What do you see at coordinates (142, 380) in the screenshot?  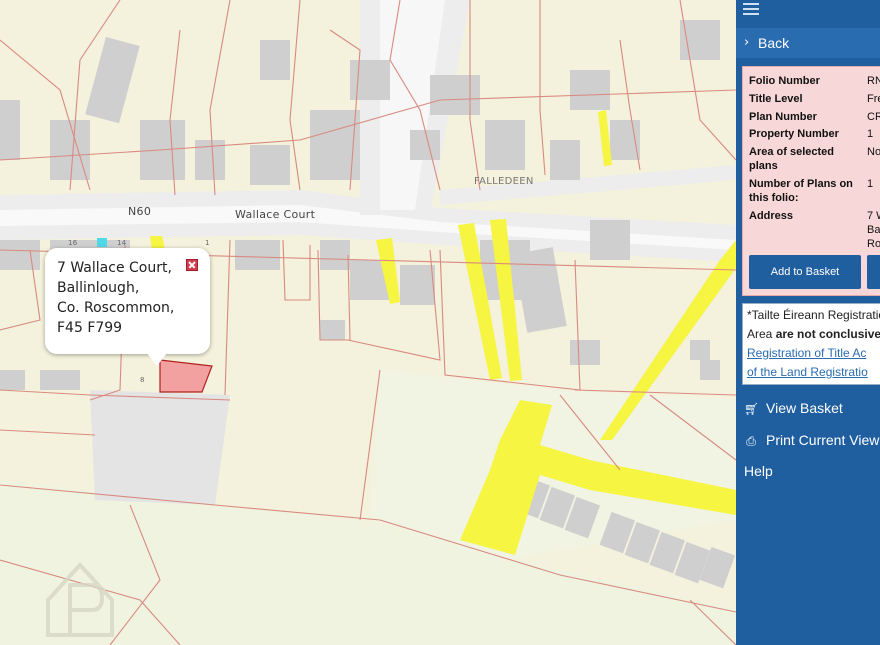 I see `house-number: 8` at bounding box center [142, 380].